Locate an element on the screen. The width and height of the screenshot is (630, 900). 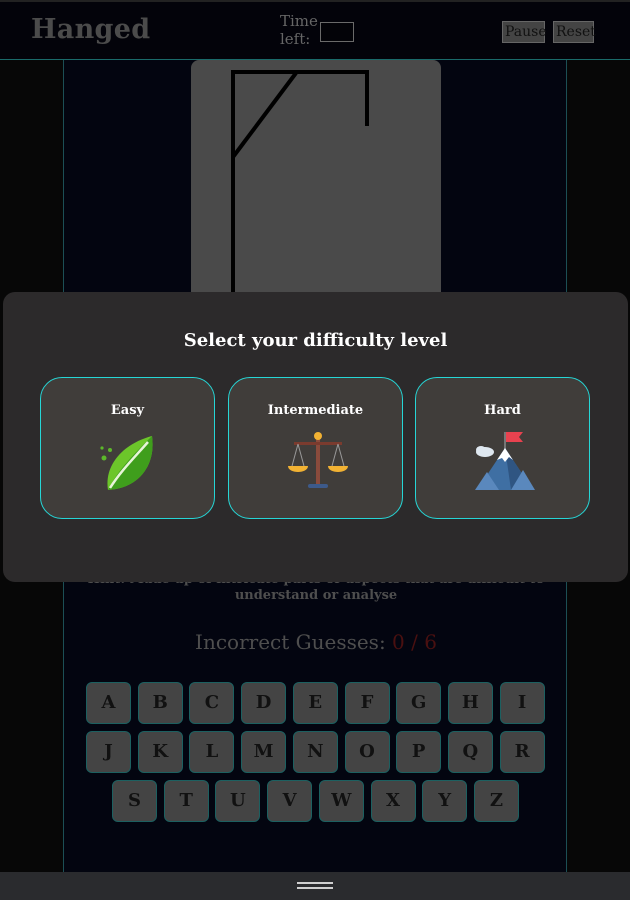
key-a: A is located at coordinates (108, 703).